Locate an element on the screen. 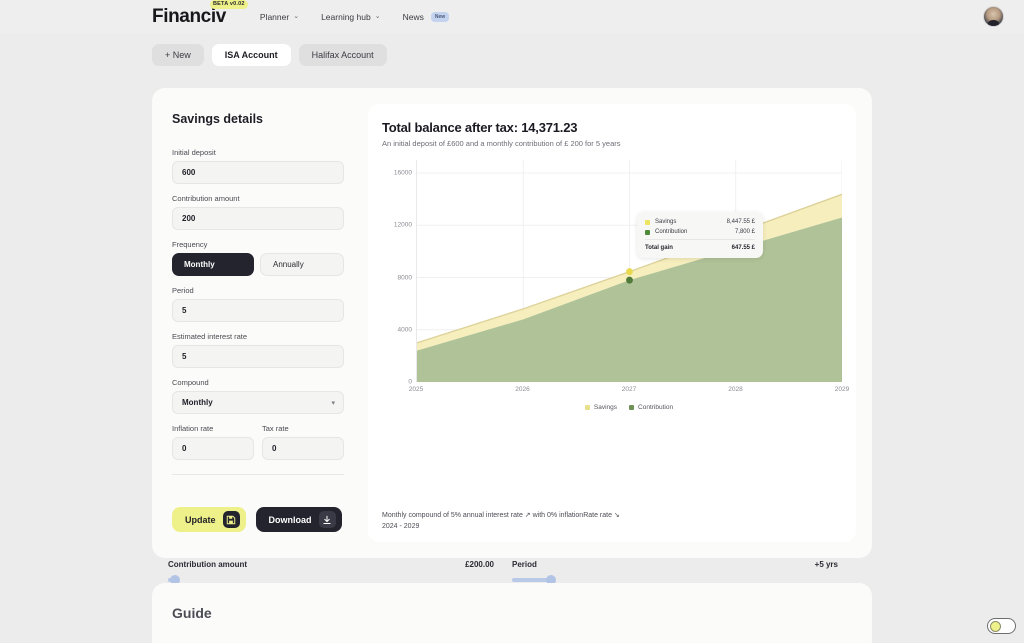 The width and height of the screenshot is (1024, 643). compound-select is located at coordinates (258, 402).